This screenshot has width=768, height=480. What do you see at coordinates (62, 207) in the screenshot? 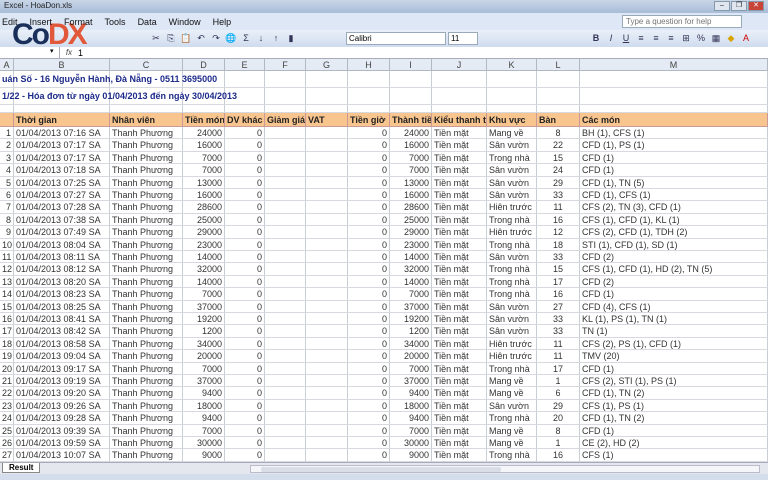
I see `data-cell: 01/04/2013 07:28 SA` at bounding box center [62, 207].